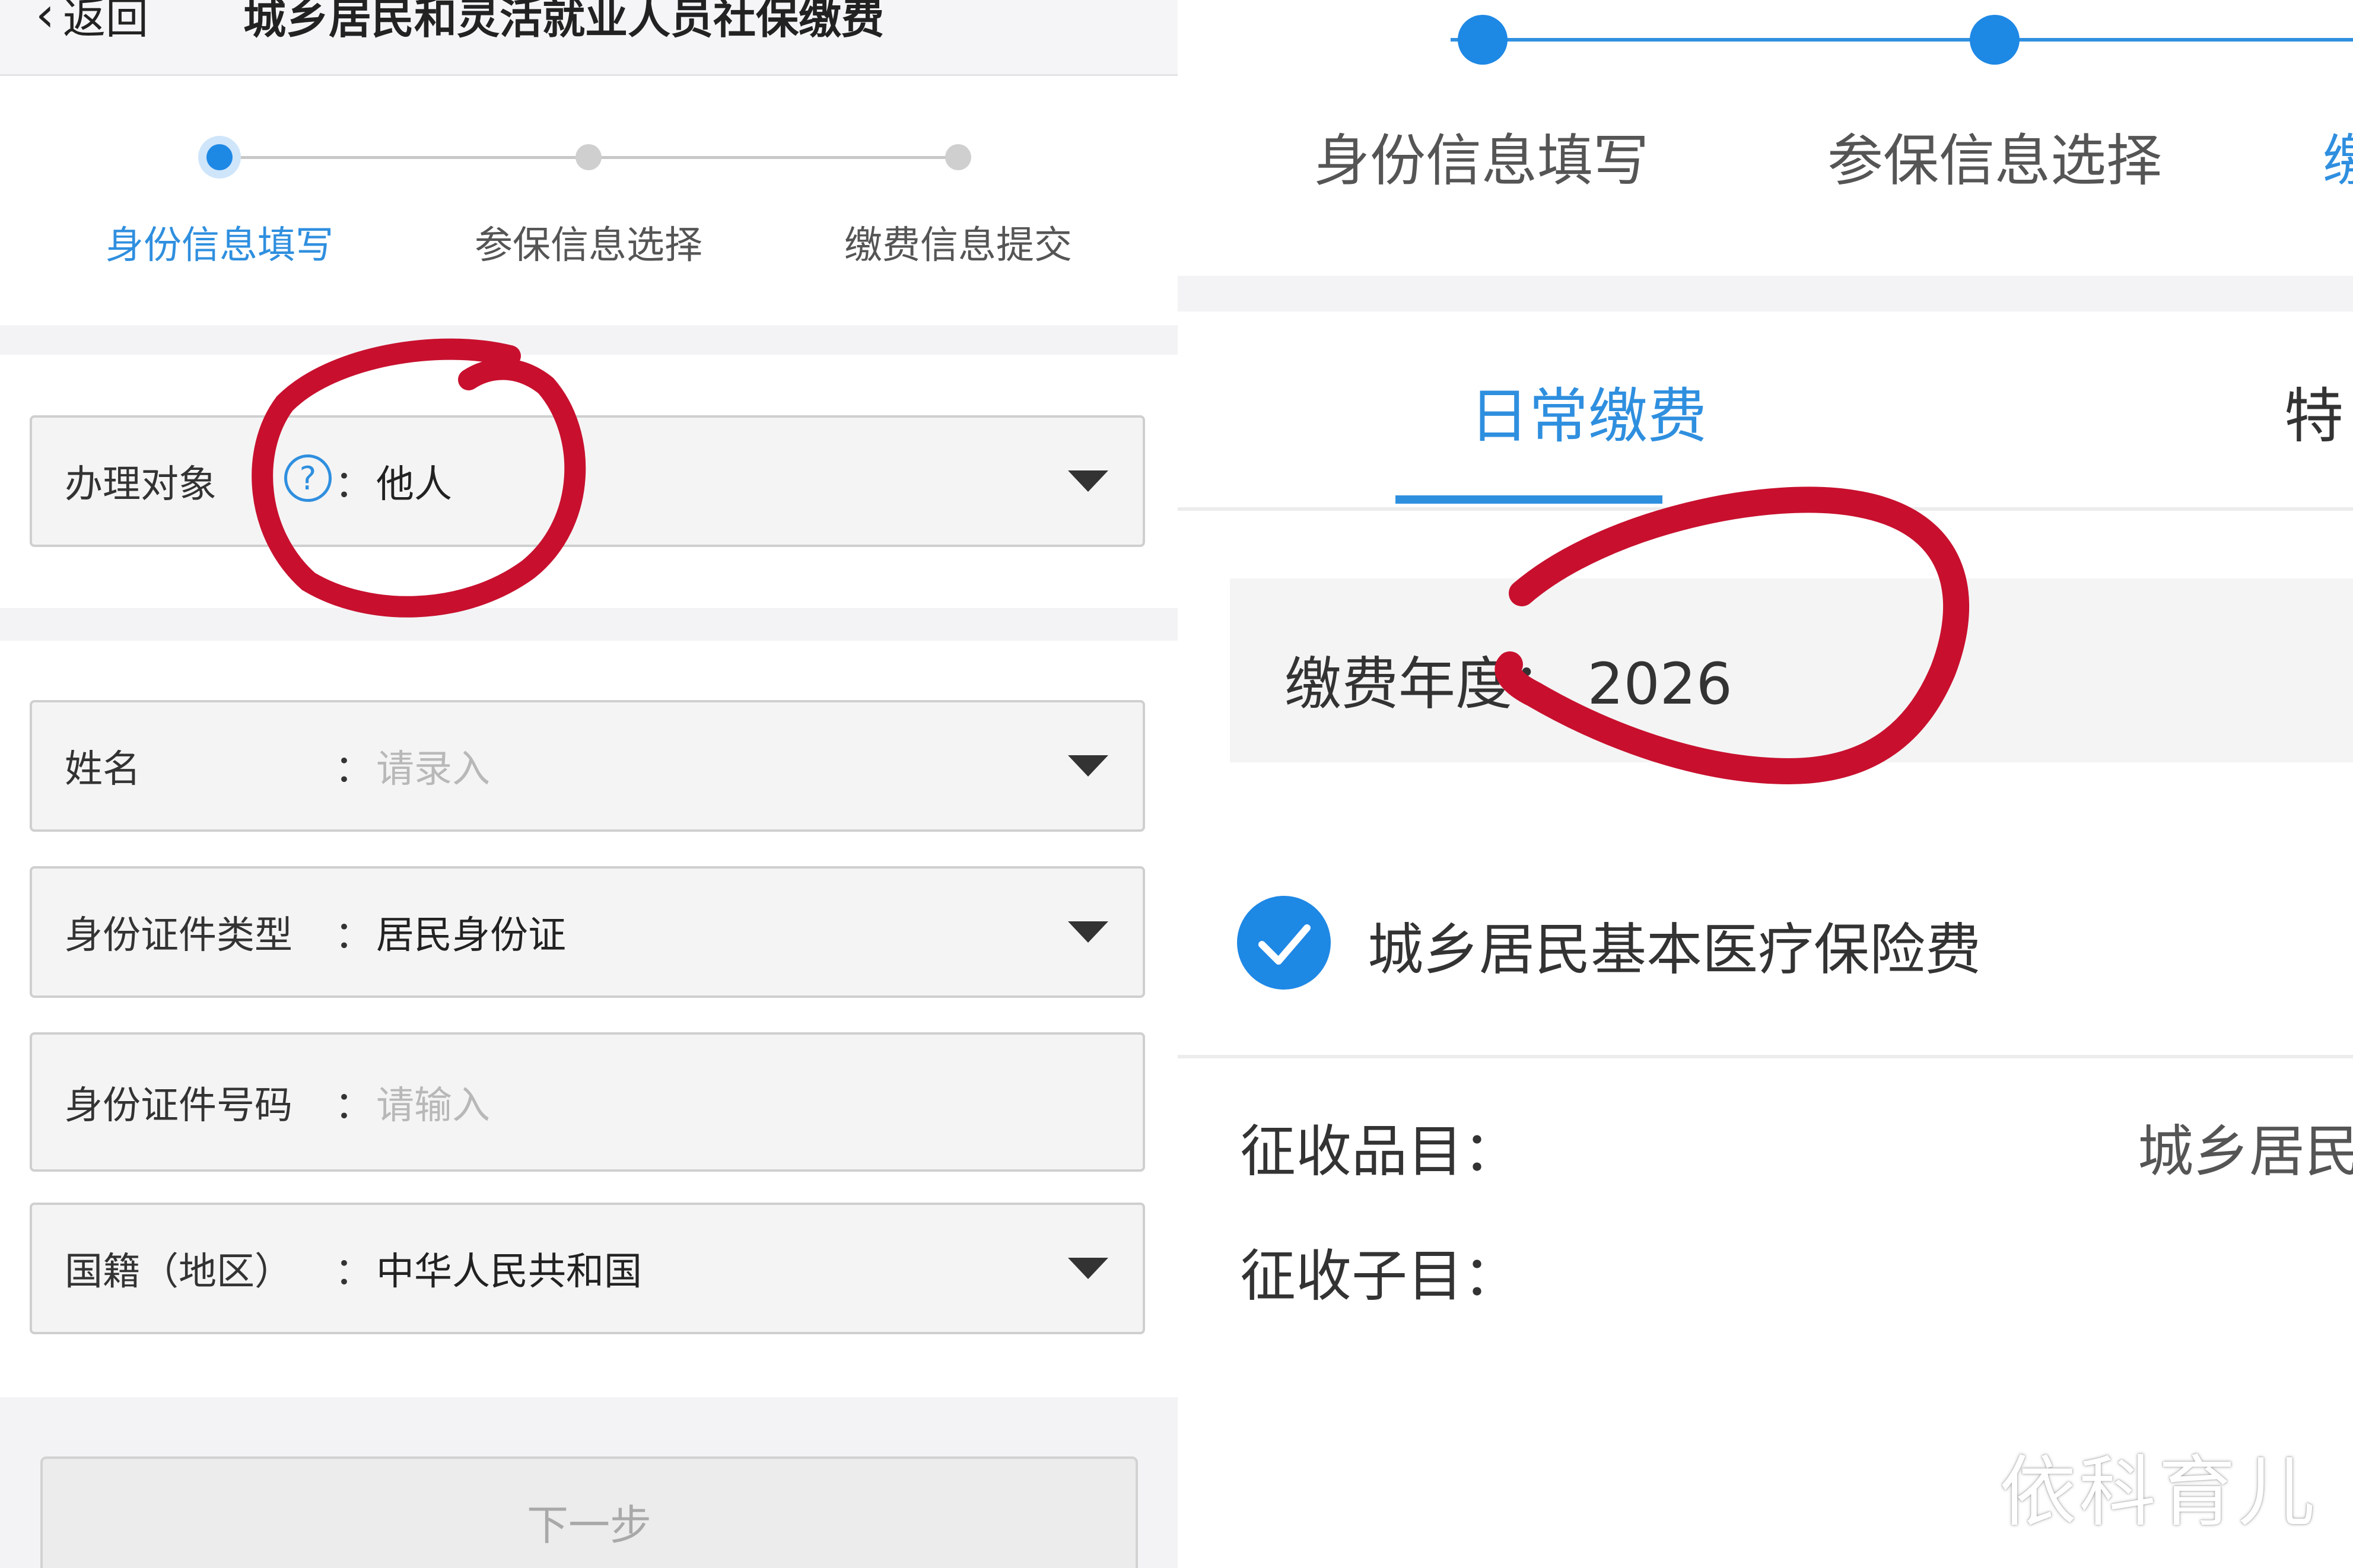  I want to click on help-icon: ?, so click(308, 478).